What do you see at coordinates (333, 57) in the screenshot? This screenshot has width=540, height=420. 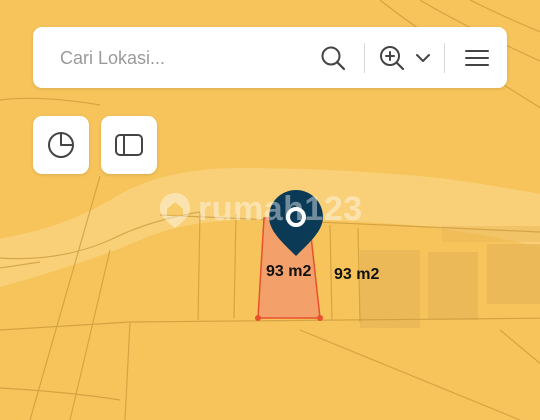 I see `search-icon` at bounding box center [333, 57].